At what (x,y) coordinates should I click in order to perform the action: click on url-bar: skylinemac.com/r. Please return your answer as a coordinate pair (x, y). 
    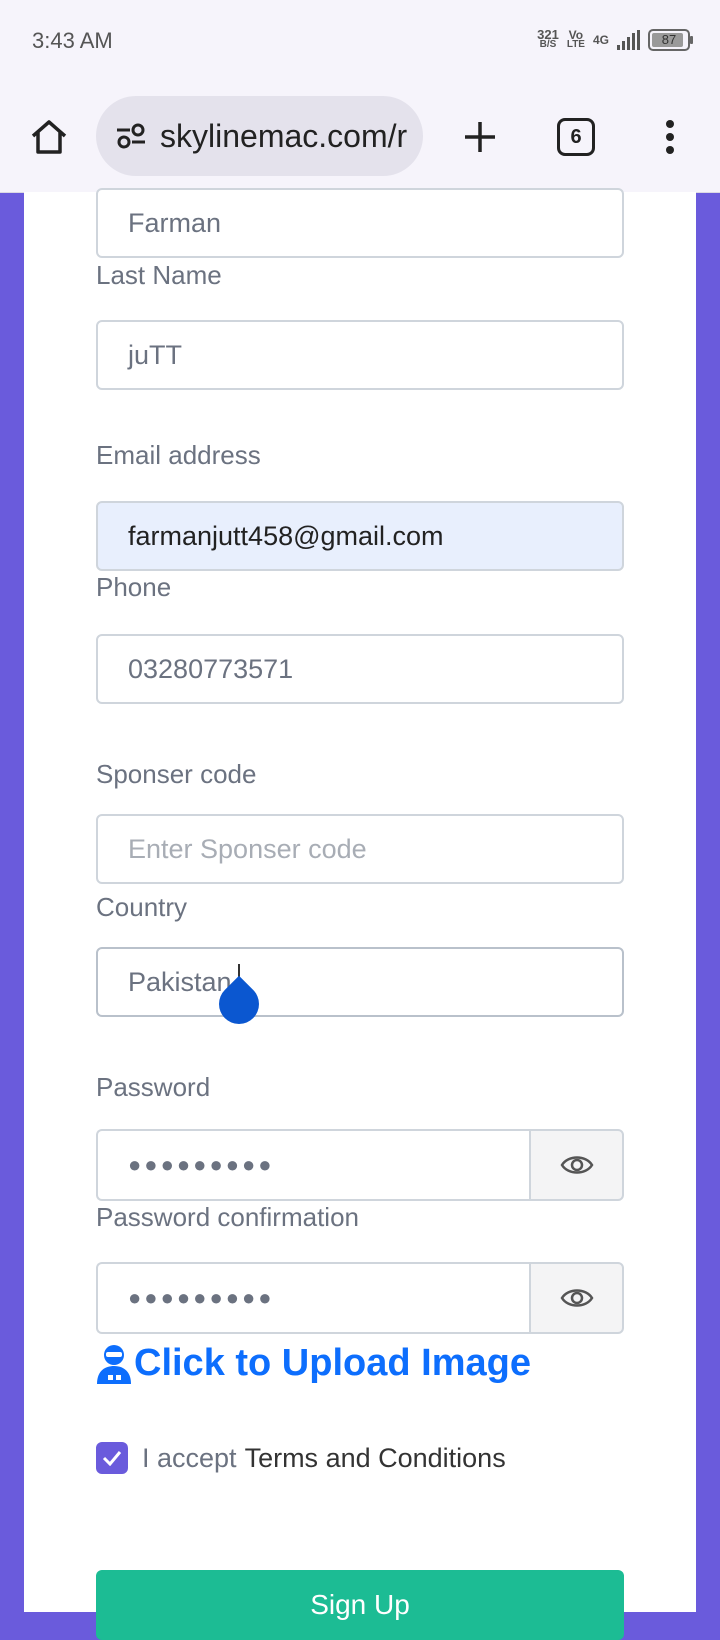
    Looking at the image, I should click on (259, 136).